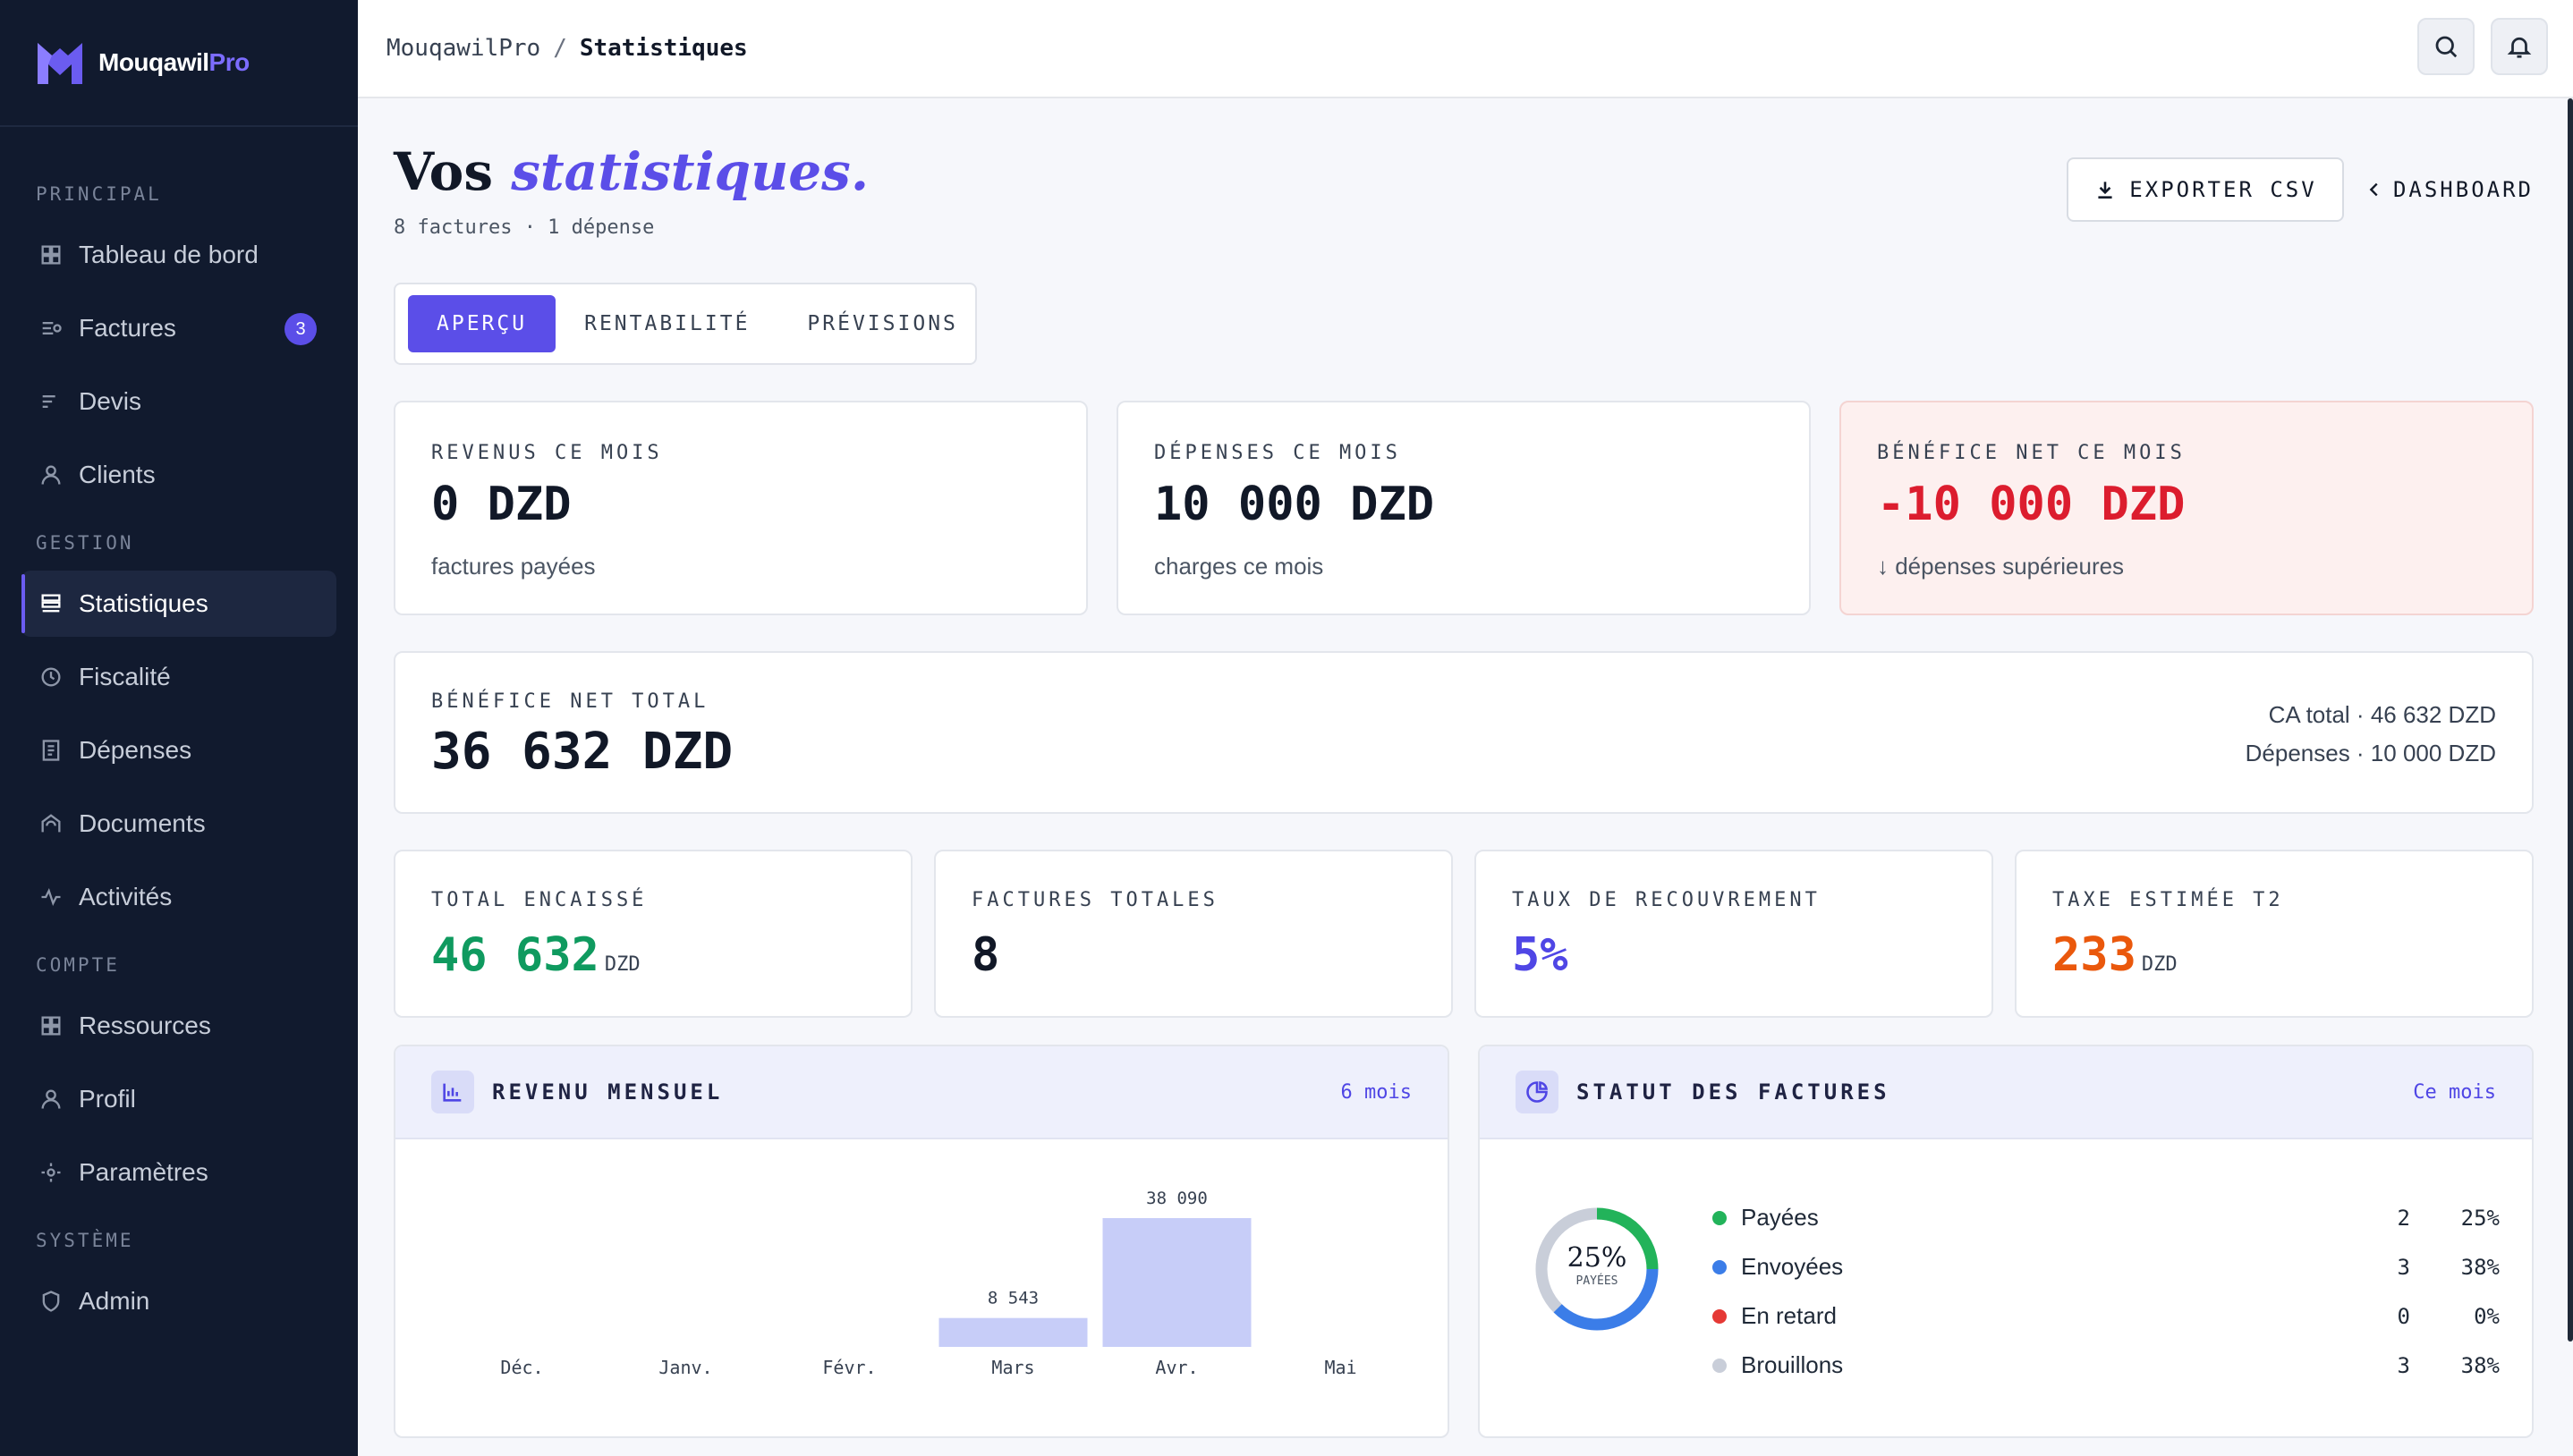 The height and width of the screenshot is (1456, 2573). What do you see at coordinates (1537, 1092) in the screenshot?
I see `pie-chart-icon` at bounding box center [1537, 1092].